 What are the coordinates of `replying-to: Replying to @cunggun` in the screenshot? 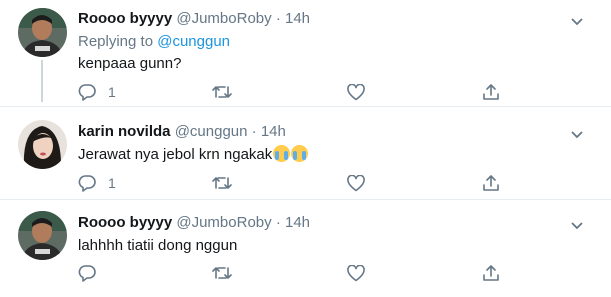 It's located at (154, 42).